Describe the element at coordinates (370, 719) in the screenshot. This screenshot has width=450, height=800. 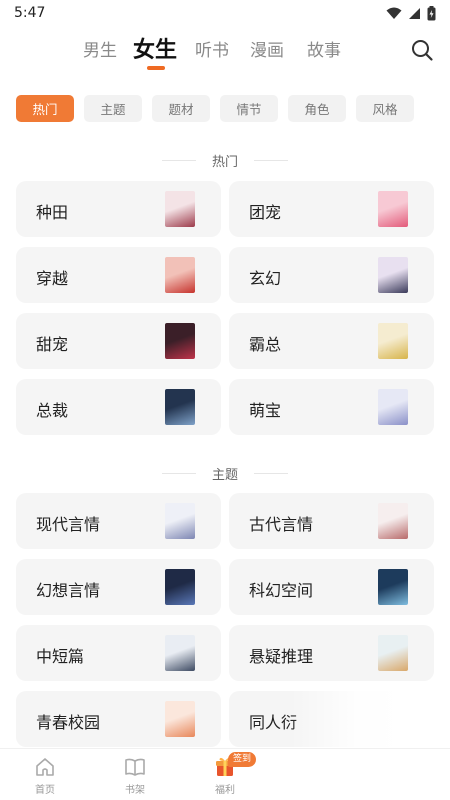
I see `scroll-fade-overlay` at that location.